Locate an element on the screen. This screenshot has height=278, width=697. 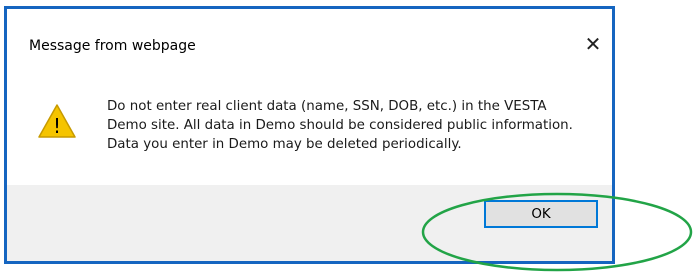
close-icon: ✕ is located at coordinates (593, 44).